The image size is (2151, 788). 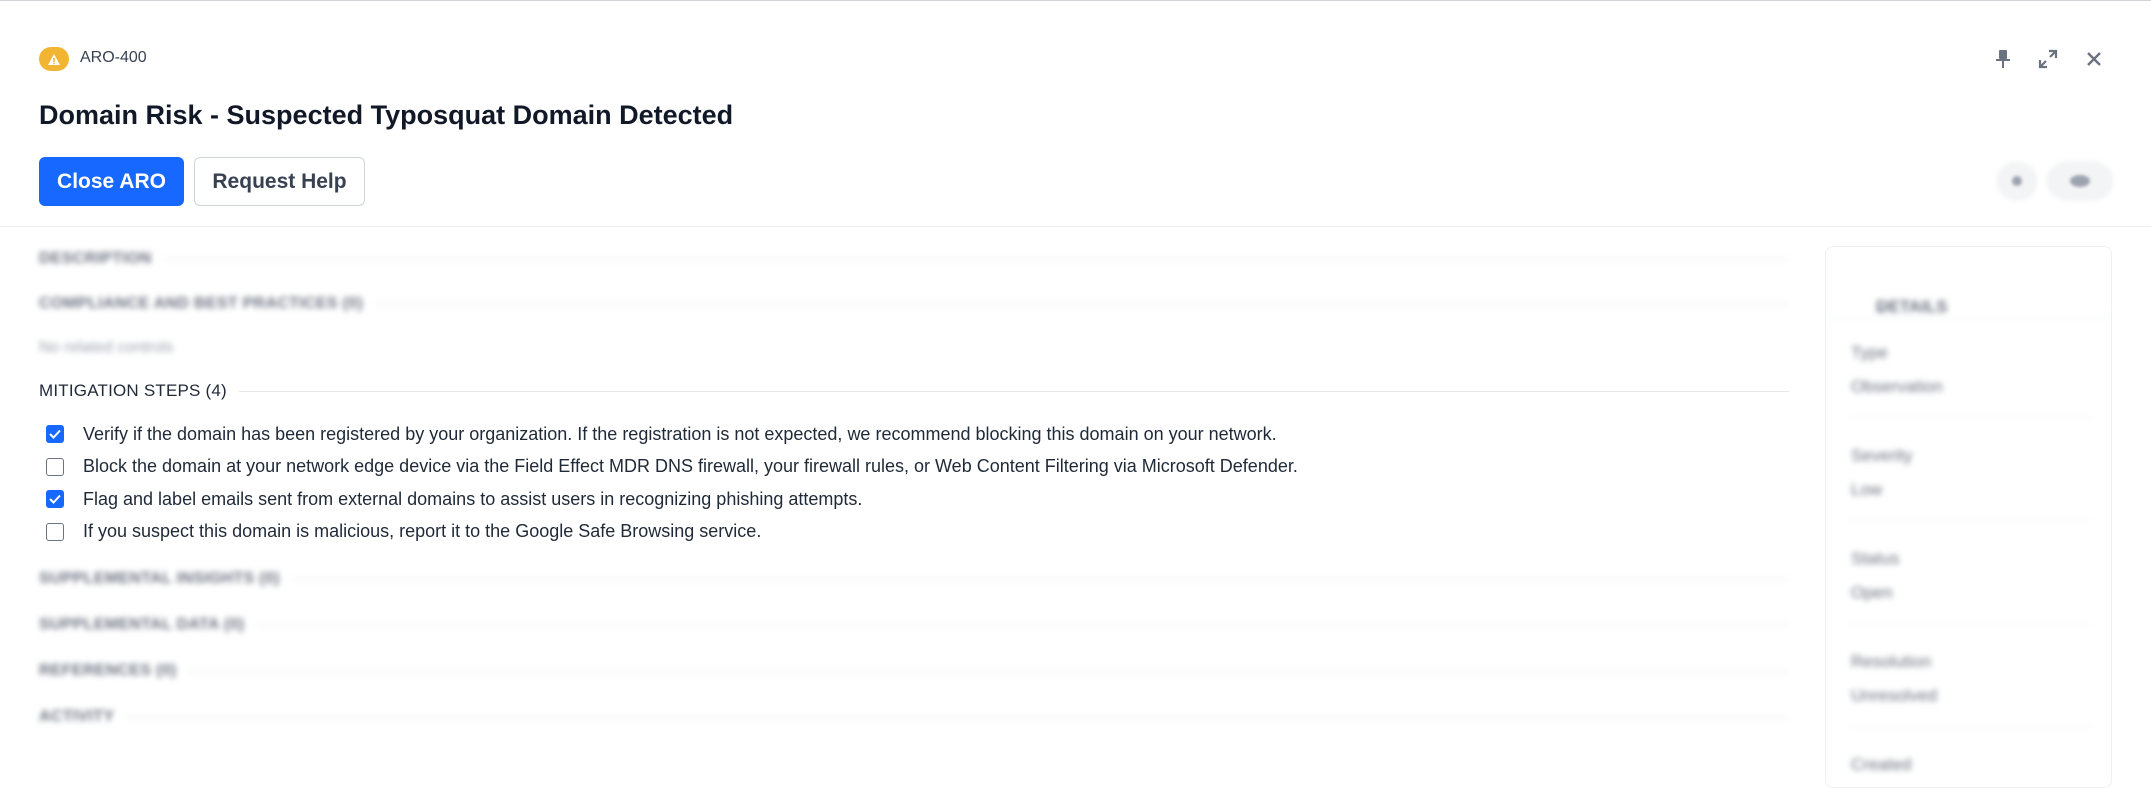 What do you see at coordinates (1867, 489) in the screenshot?
I see `detail-value: Low` at bounding box center [1867, 489].